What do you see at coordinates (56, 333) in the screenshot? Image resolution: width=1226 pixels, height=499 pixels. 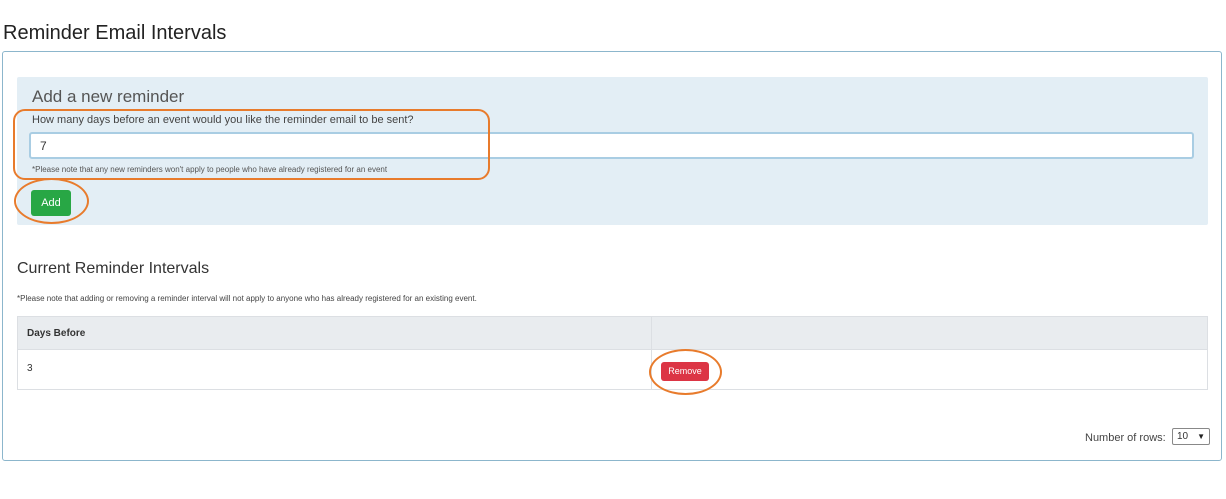 I see `column-header-days-before: Days Before` at bounding box center [56, 333].